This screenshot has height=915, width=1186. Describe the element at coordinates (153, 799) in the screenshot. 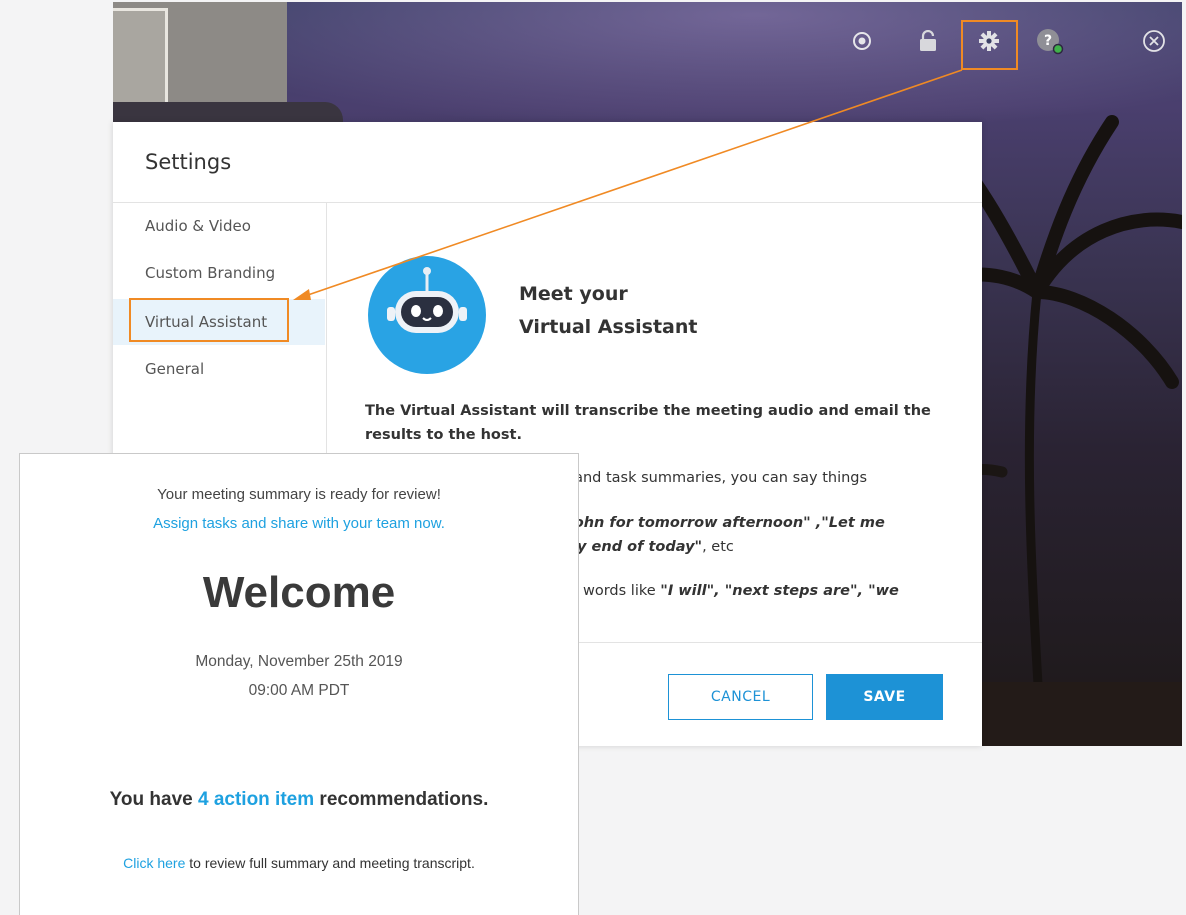

I see `action-prefix: You have` at that location.